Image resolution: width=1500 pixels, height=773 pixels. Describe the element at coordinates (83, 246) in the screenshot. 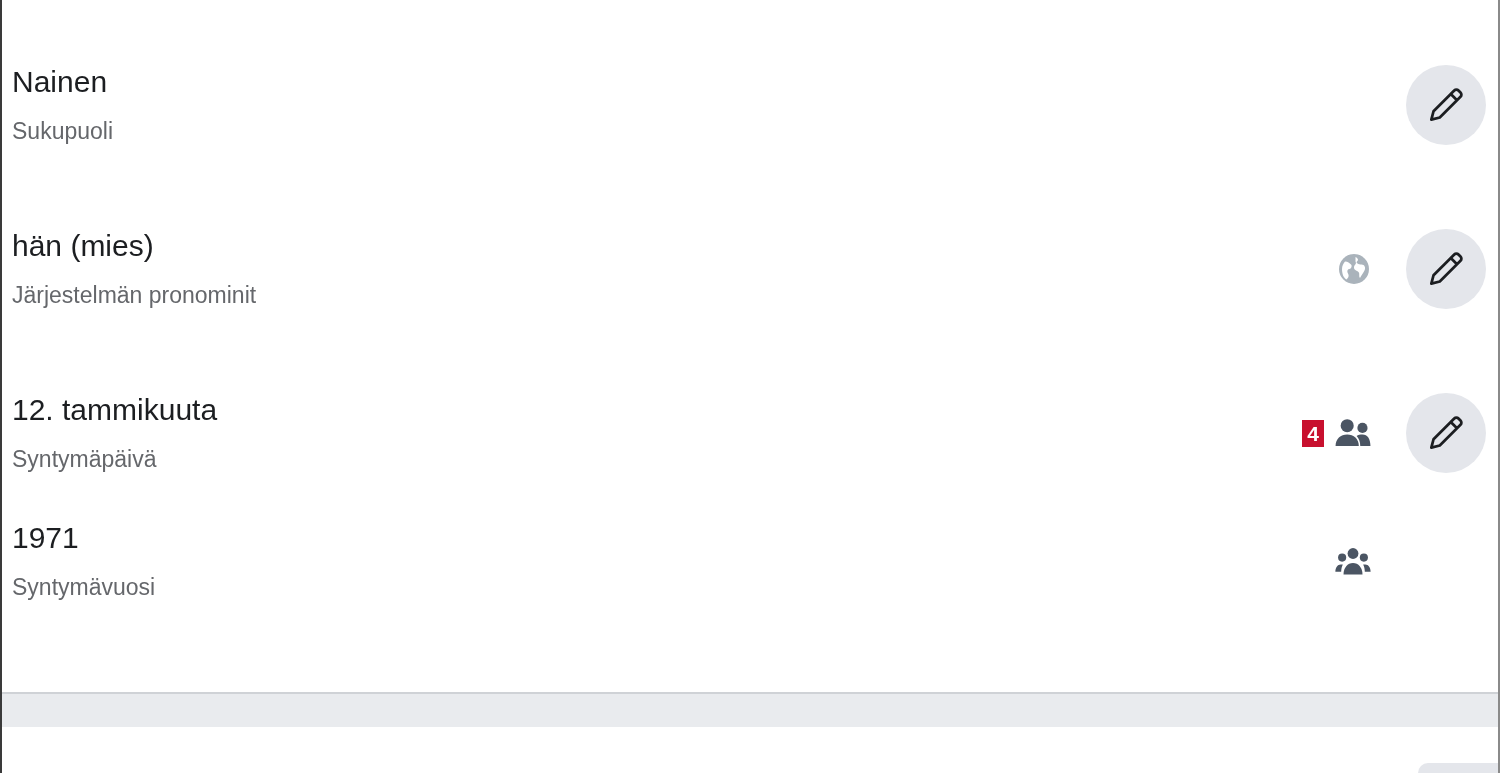

I see `field-value: hän (mies)` at that location.